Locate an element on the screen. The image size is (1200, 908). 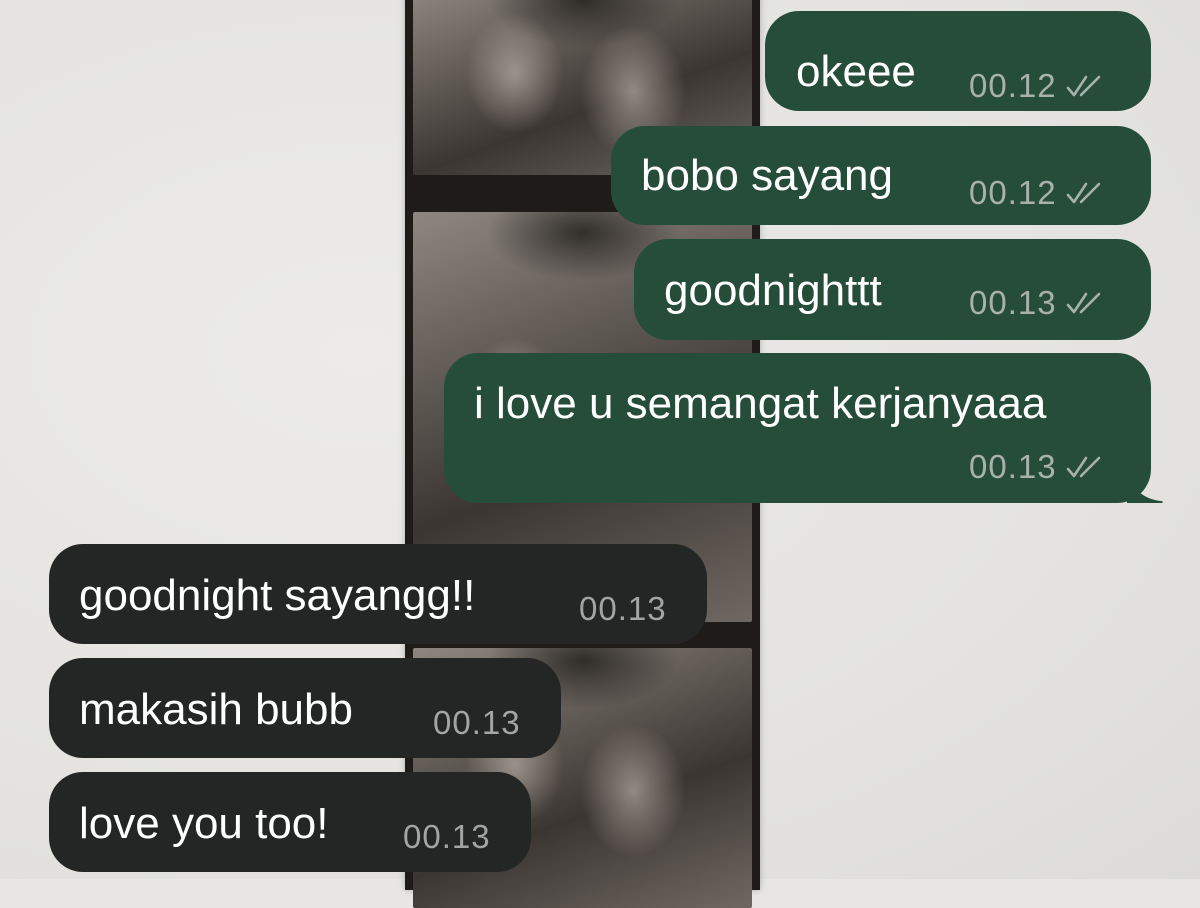
message-text: love you too! is located at coordinates (204, 823).